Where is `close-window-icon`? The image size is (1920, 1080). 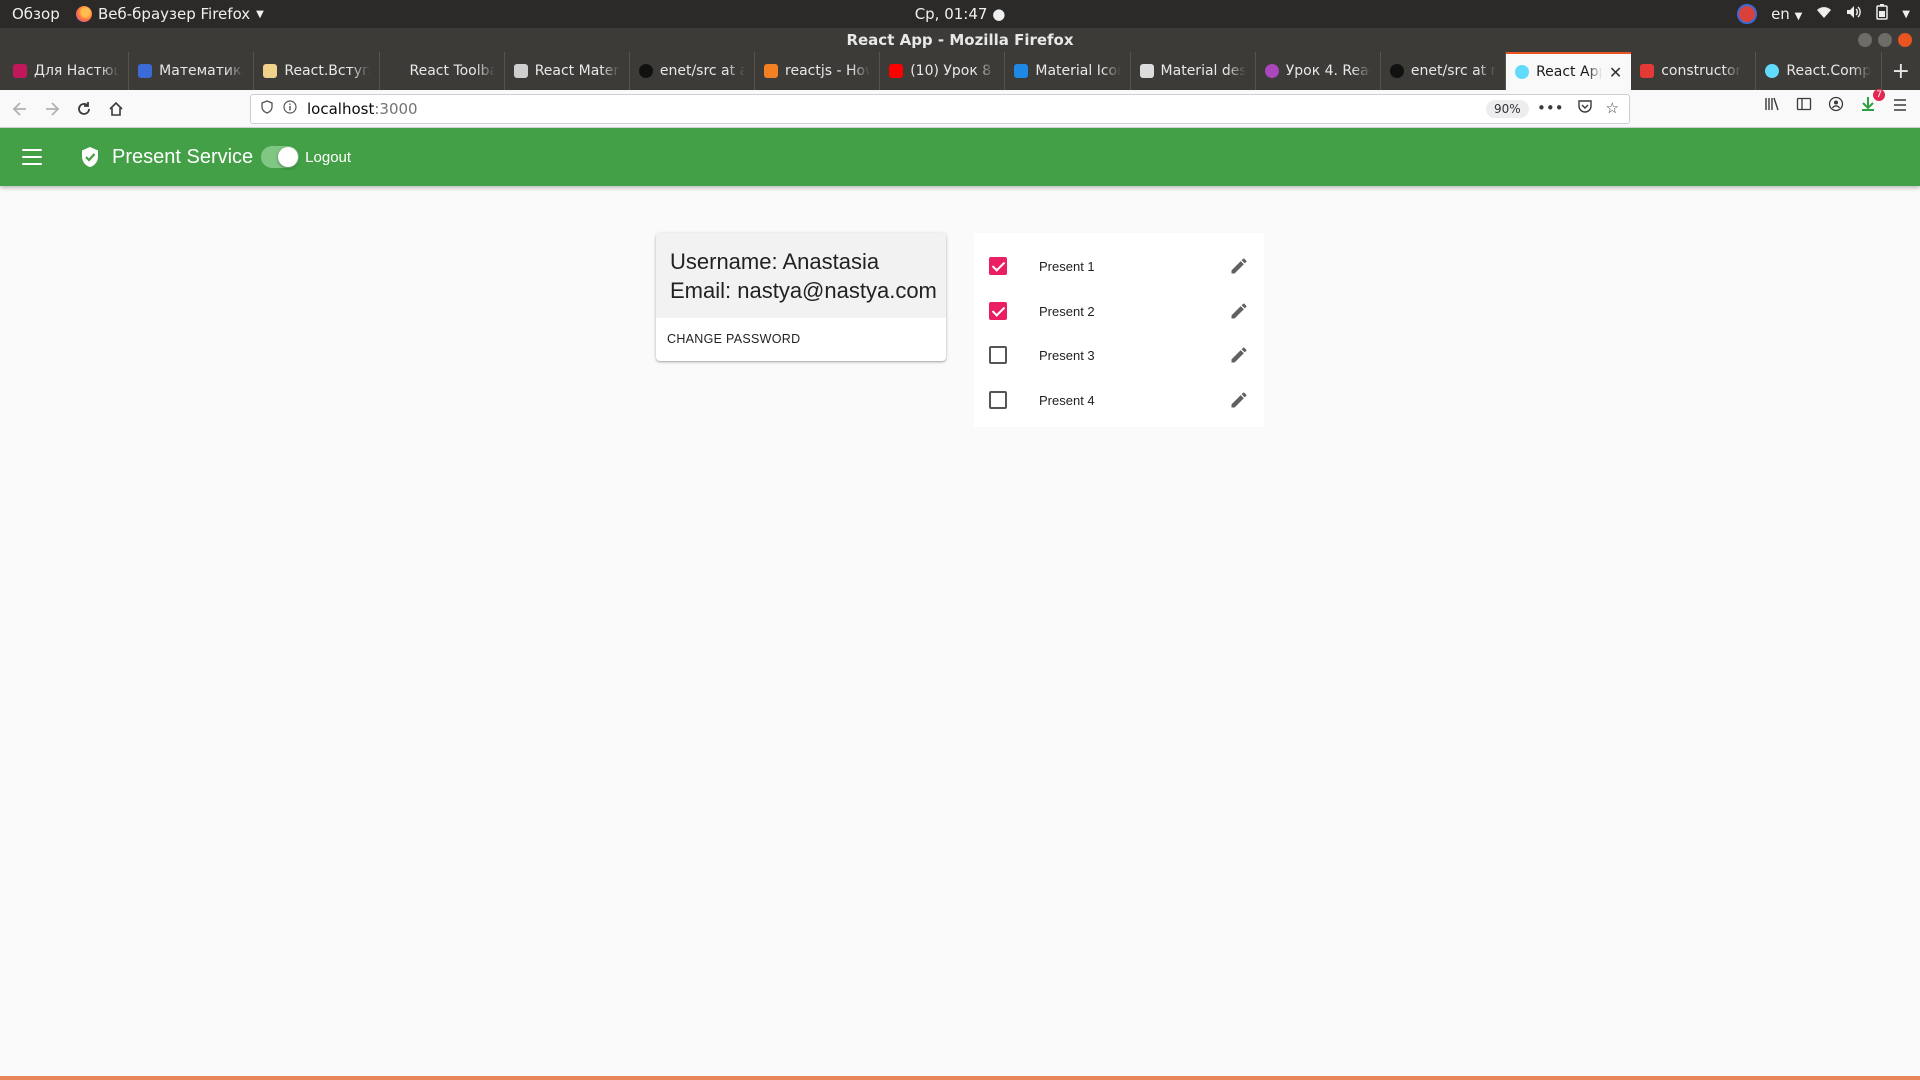 close-window-icon is located at coordinates (1905, 40).